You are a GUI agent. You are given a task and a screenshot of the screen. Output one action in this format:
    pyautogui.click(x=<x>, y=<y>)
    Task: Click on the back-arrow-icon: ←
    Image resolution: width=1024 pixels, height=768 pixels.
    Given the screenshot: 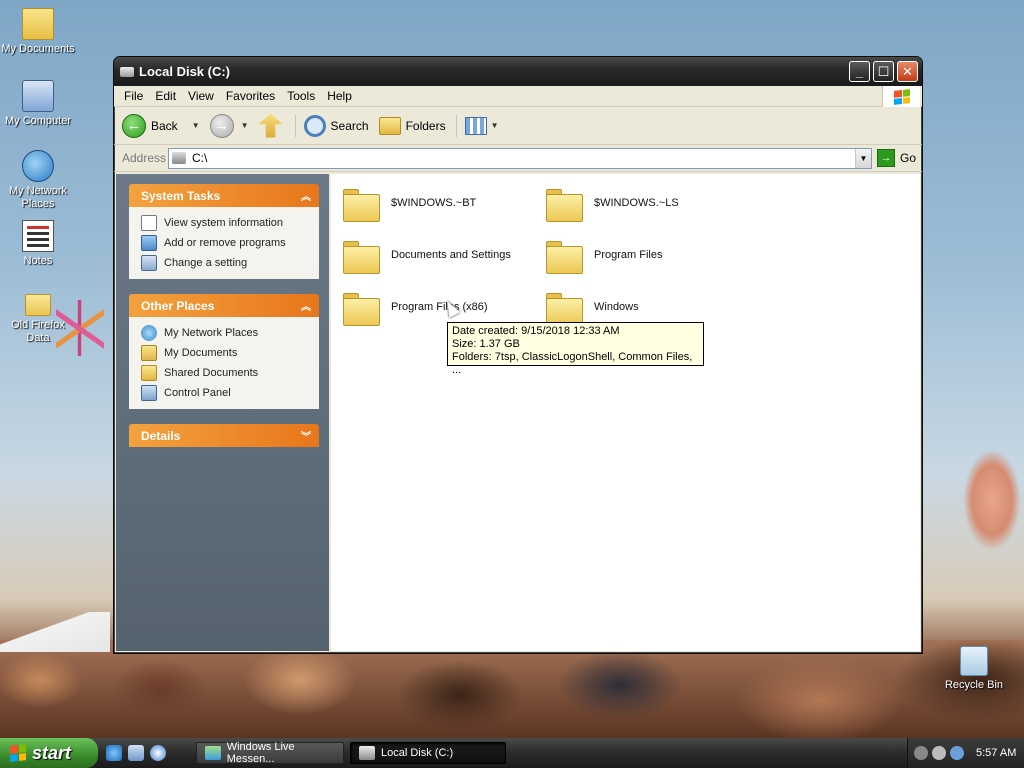 What is the action you would take?
    pyautogui.click(x=134, y=125)
    